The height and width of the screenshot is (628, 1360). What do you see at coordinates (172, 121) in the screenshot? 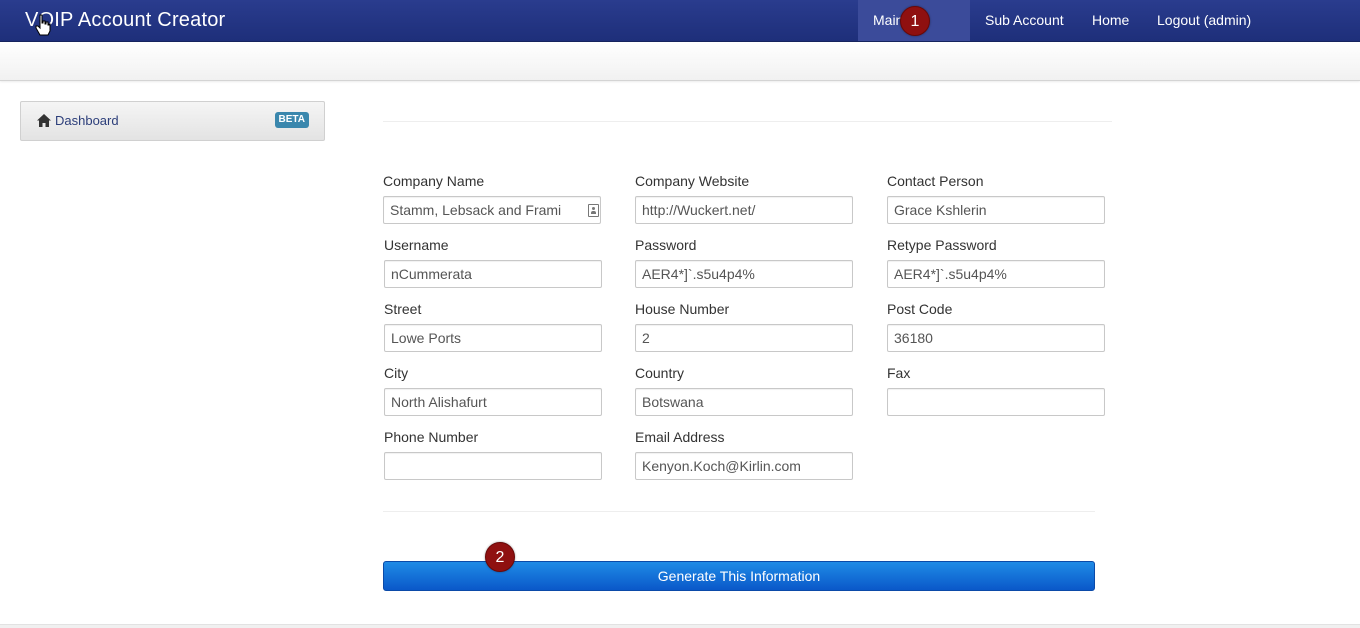
I see `sidebar-item-dashboard: Dashboard BETA` at bounding box center [172, 121].